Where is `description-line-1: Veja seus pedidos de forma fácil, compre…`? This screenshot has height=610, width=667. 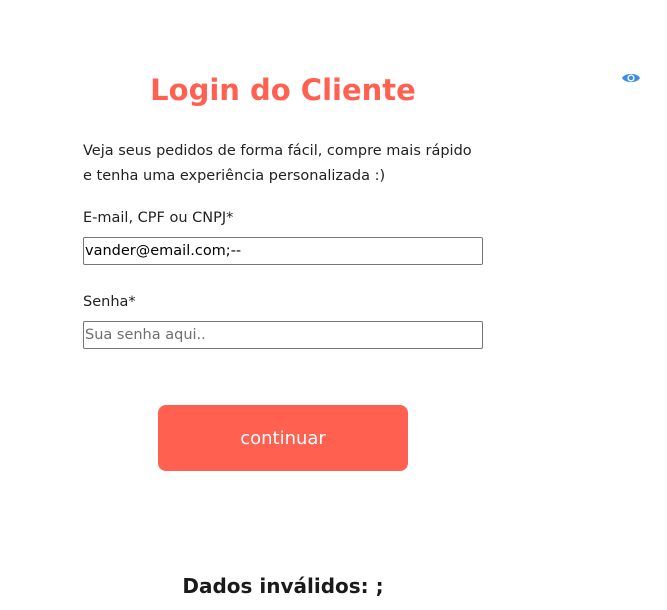
description-line-1: Veja seus pedidos de forma fácil, compre… is located at coordinates (277, 151).